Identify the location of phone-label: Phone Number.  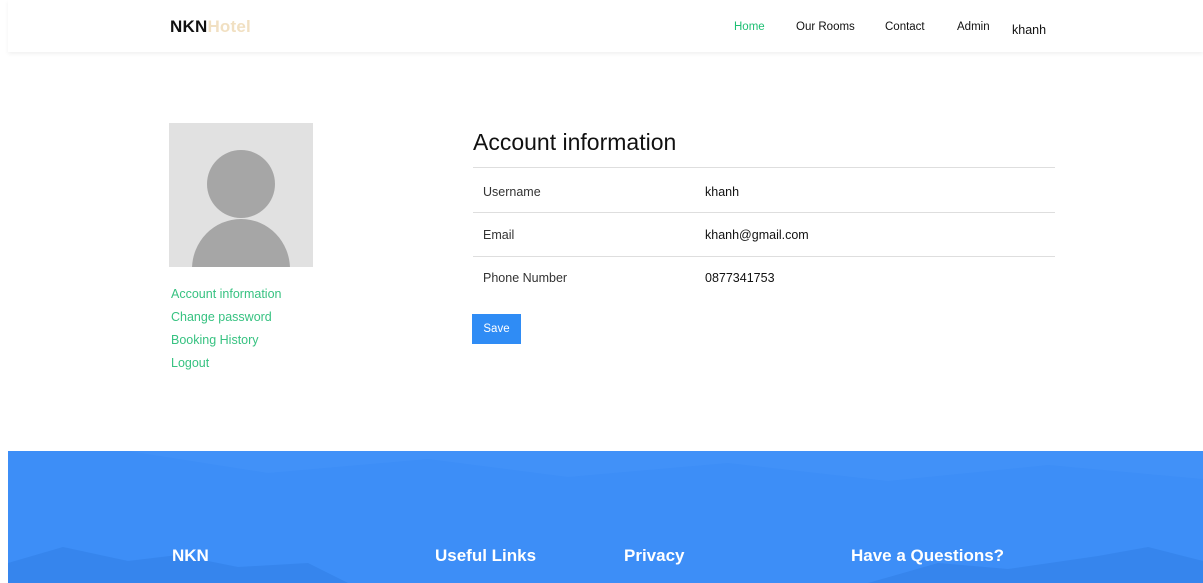
(525, 278).